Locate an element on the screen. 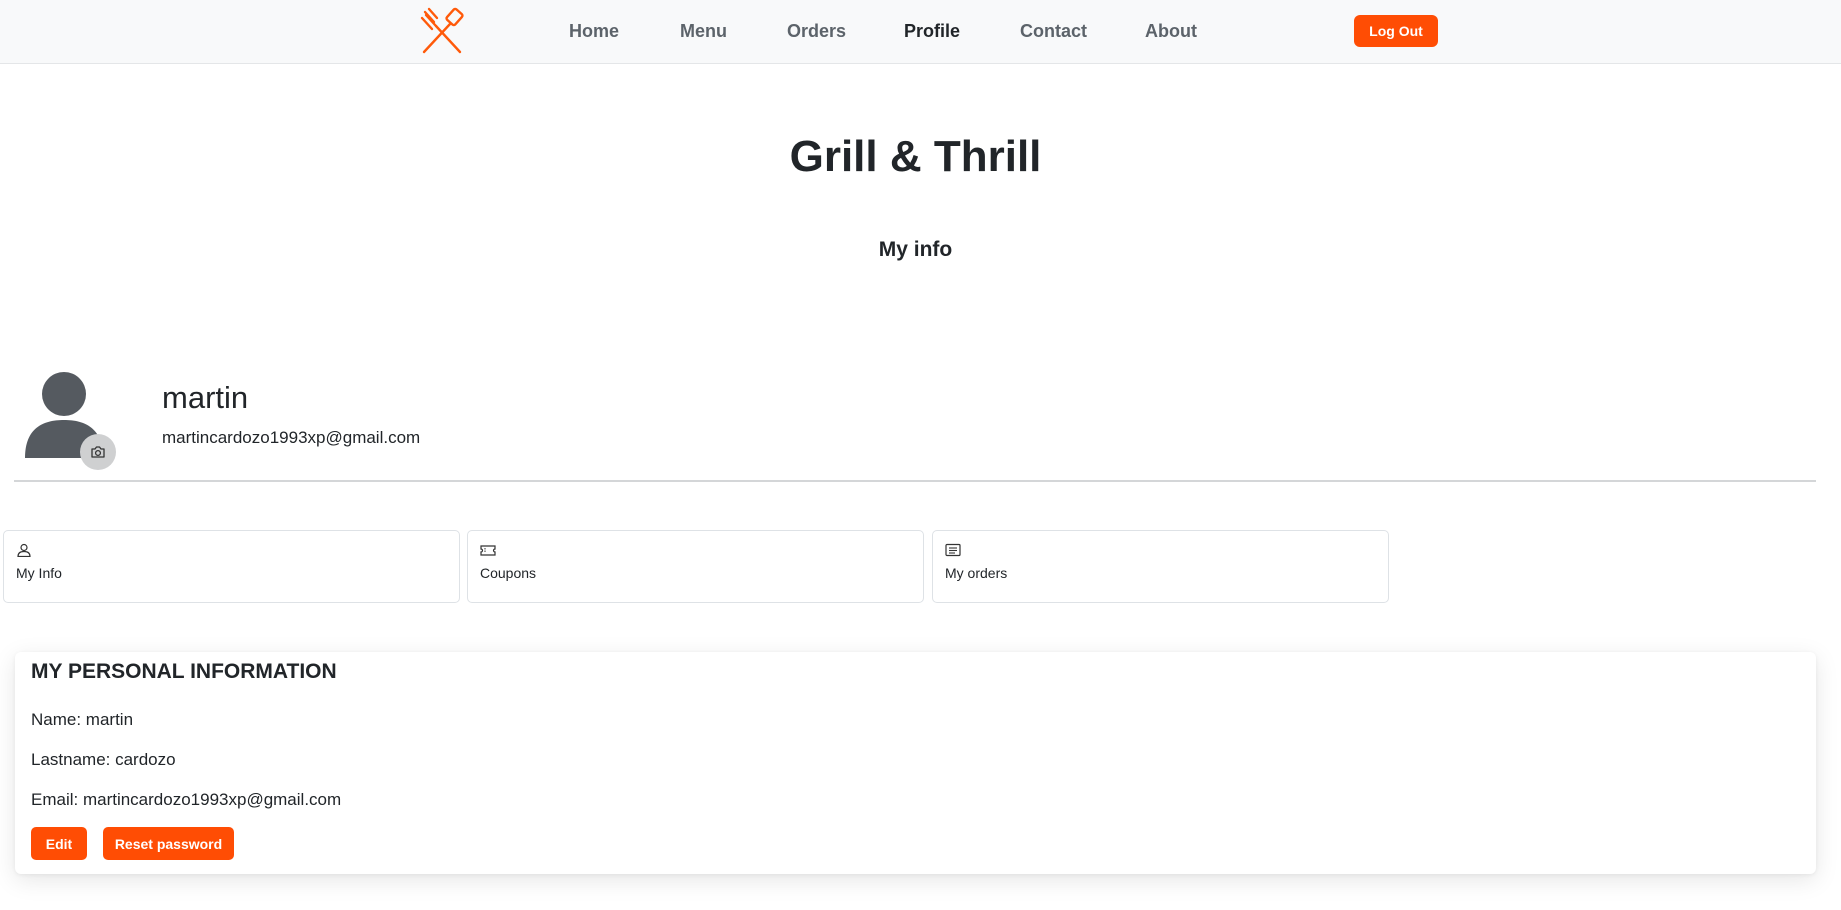 This screenshot has height=910, width=1841. info-email: Email: martincardozo1993xp@gmail.com is located at coordinates (186, 799).